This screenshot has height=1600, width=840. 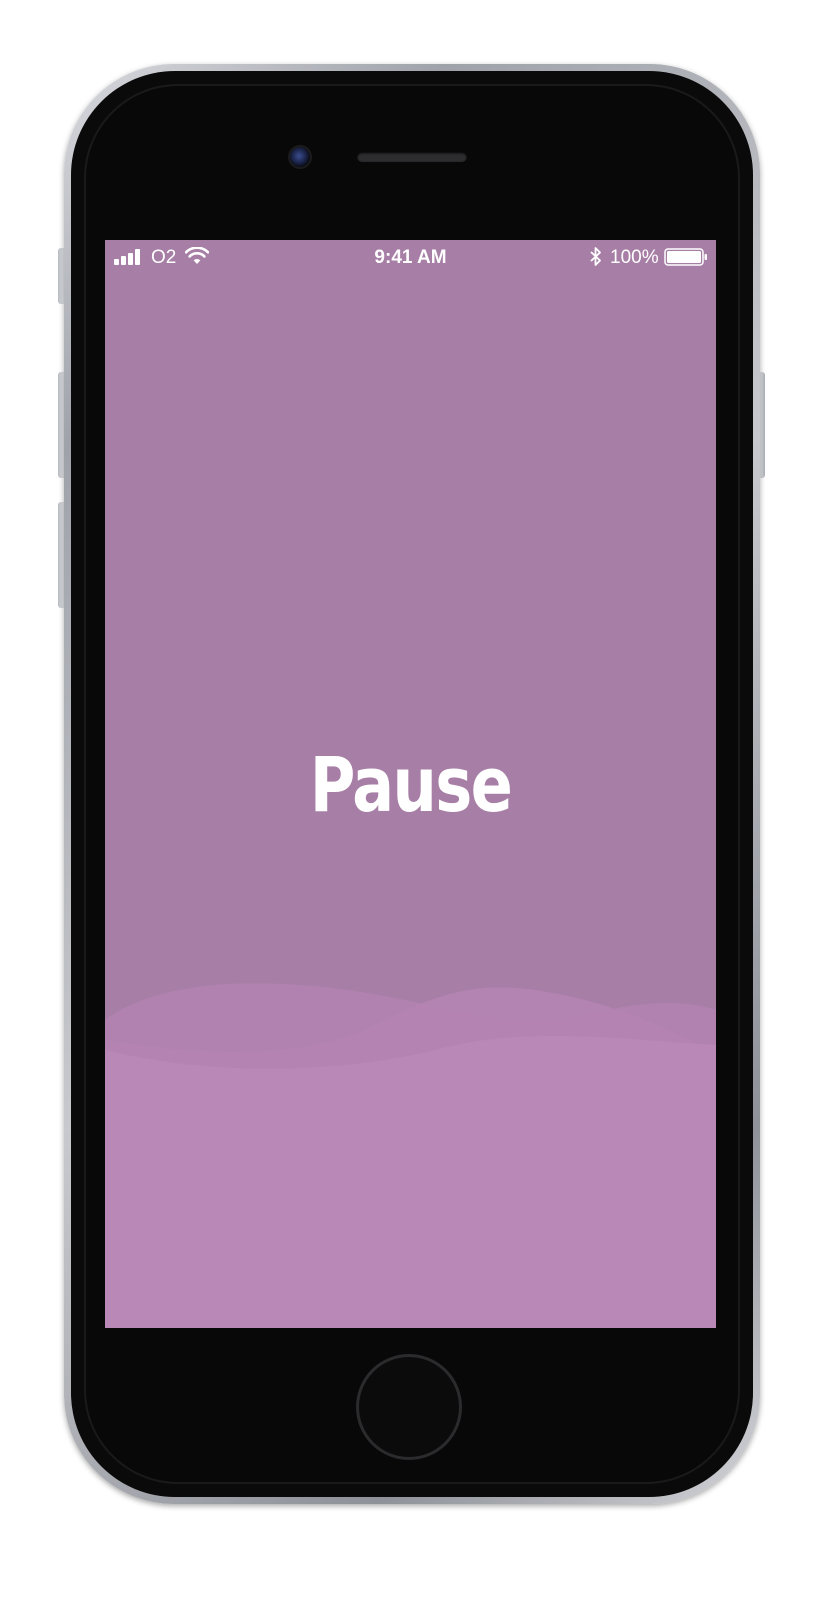 I want to click on app-logo-text: Pause, so click(x=411, y=784).